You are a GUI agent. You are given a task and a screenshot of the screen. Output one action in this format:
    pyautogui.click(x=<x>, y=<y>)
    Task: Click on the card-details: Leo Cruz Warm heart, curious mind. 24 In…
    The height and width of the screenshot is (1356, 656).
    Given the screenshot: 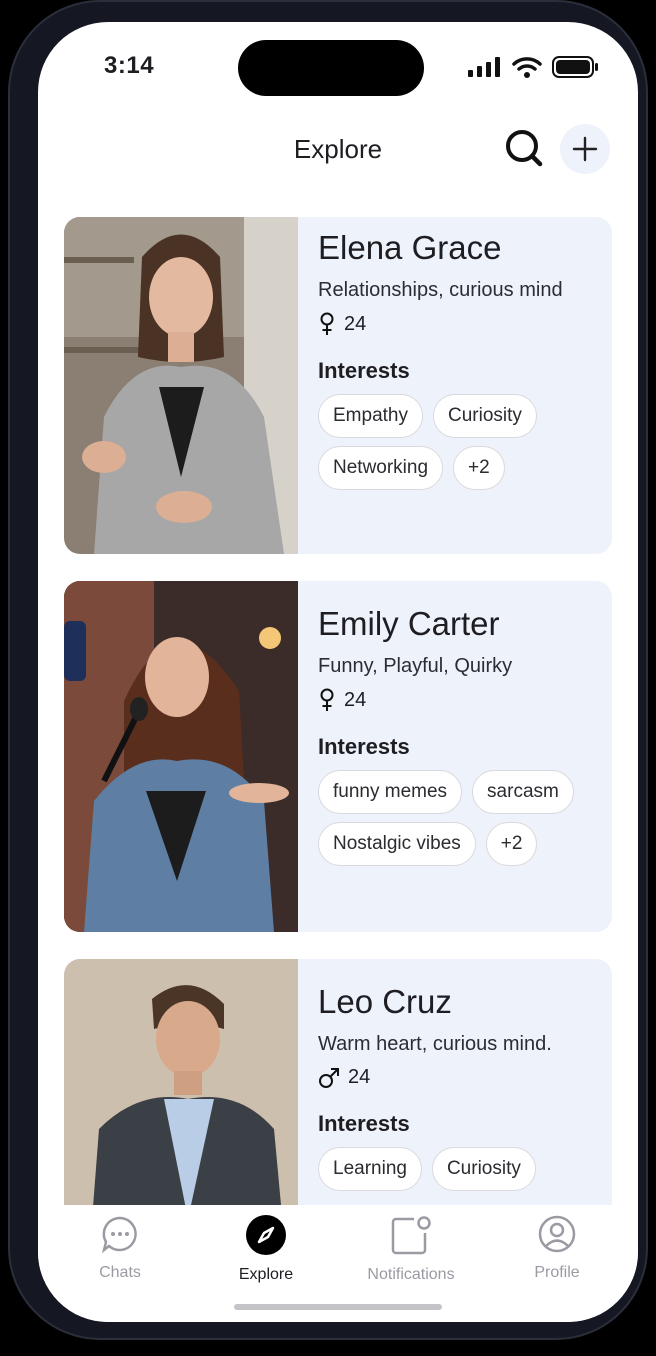 What is the action you would take?
    pyautogui.click(x=465, y=1075)
    